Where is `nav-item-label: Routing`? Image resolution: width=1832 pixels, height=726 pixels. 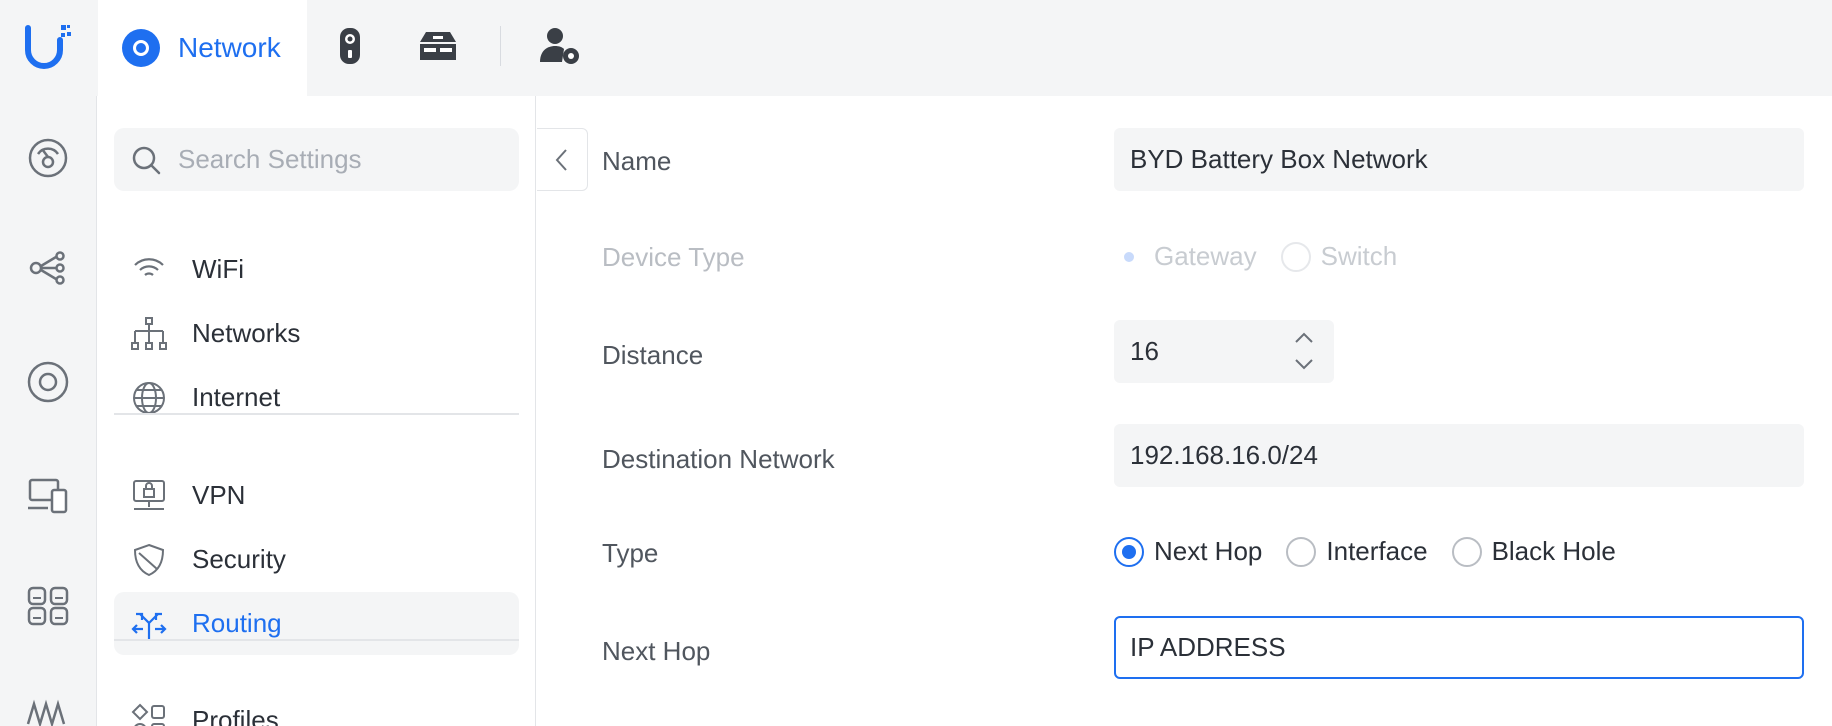
nav-item-label: Routing is located at coordinates (237, 623).